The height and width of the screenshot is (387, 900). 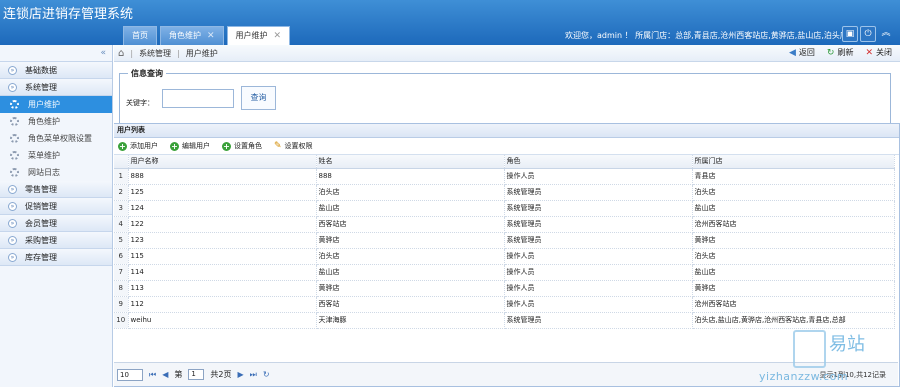 I want to click on prev-page-icon: ◀, so click(x=165, y=374).